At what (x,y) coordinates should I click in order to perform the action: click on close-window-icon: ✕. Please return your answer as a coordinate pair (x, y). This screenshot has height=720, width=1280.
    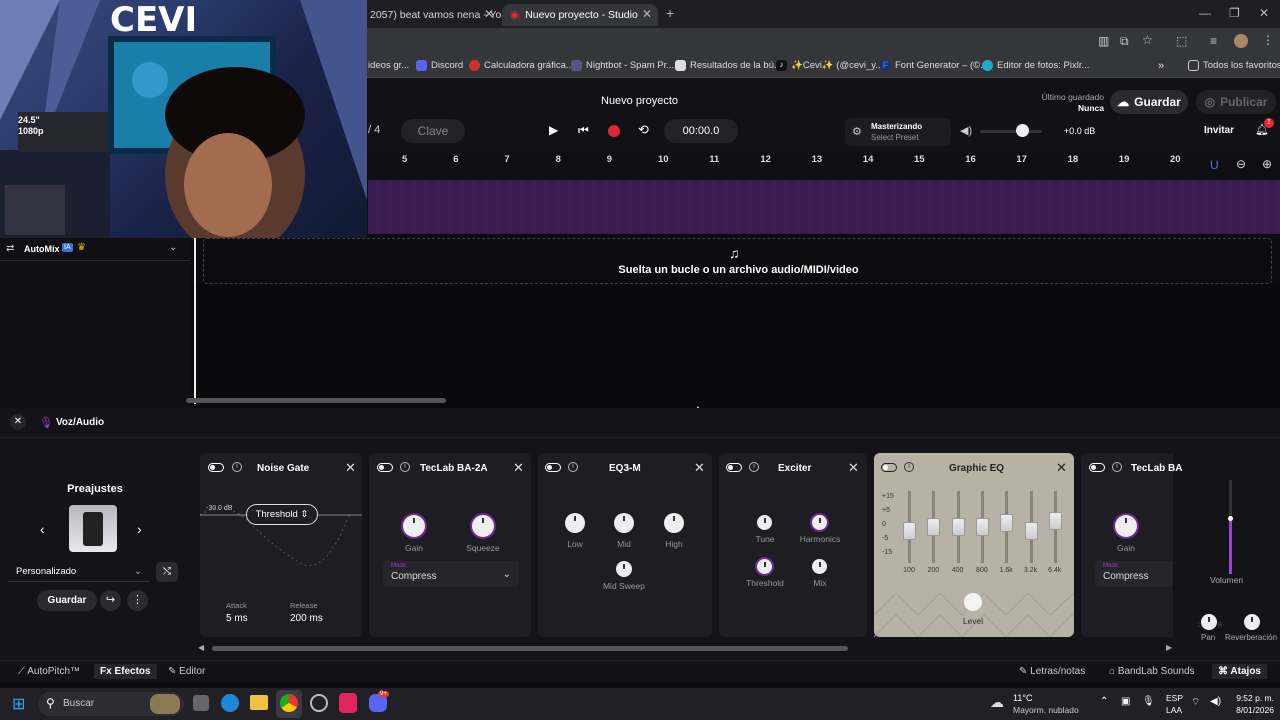
    Looking at the image, I should click on (1264, 13).